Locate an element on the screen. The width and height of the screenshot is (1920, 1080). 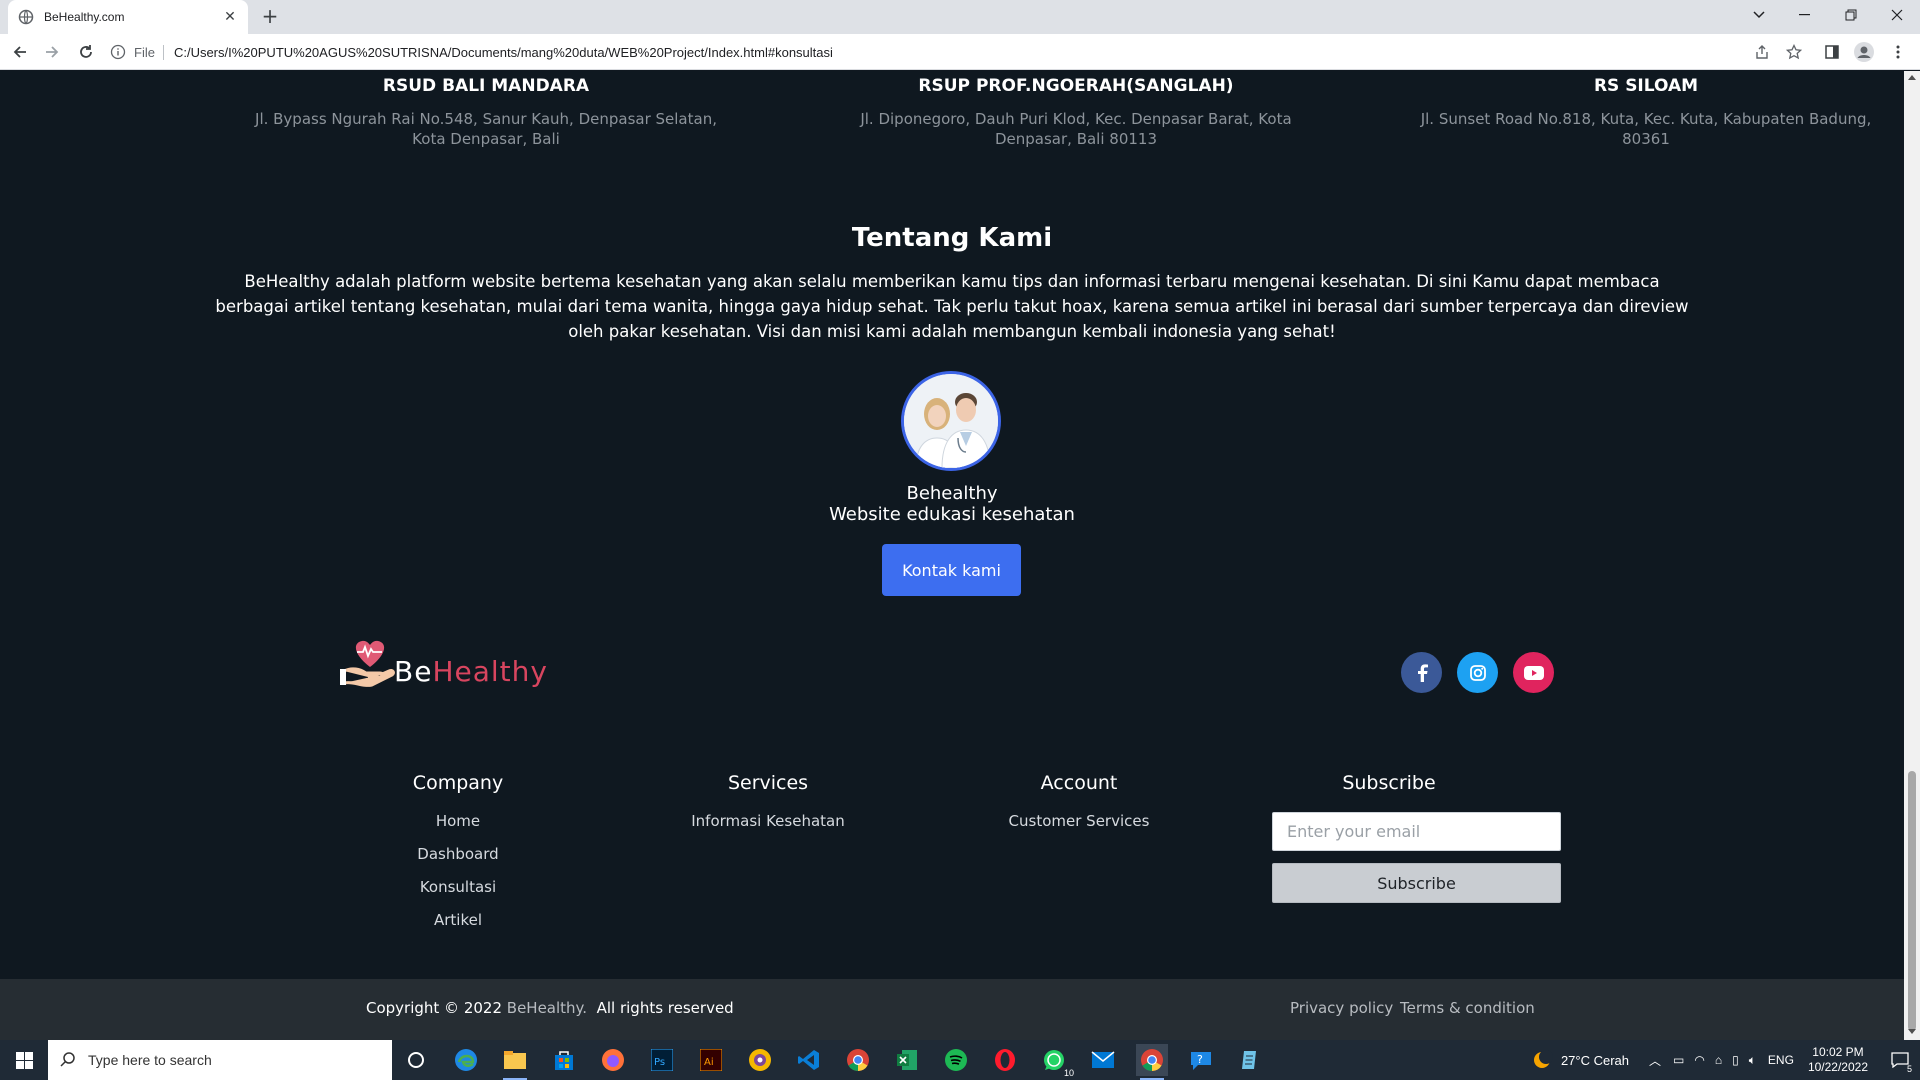
whatsapp-icon: 10 is located at coordinates (1057, 1061).